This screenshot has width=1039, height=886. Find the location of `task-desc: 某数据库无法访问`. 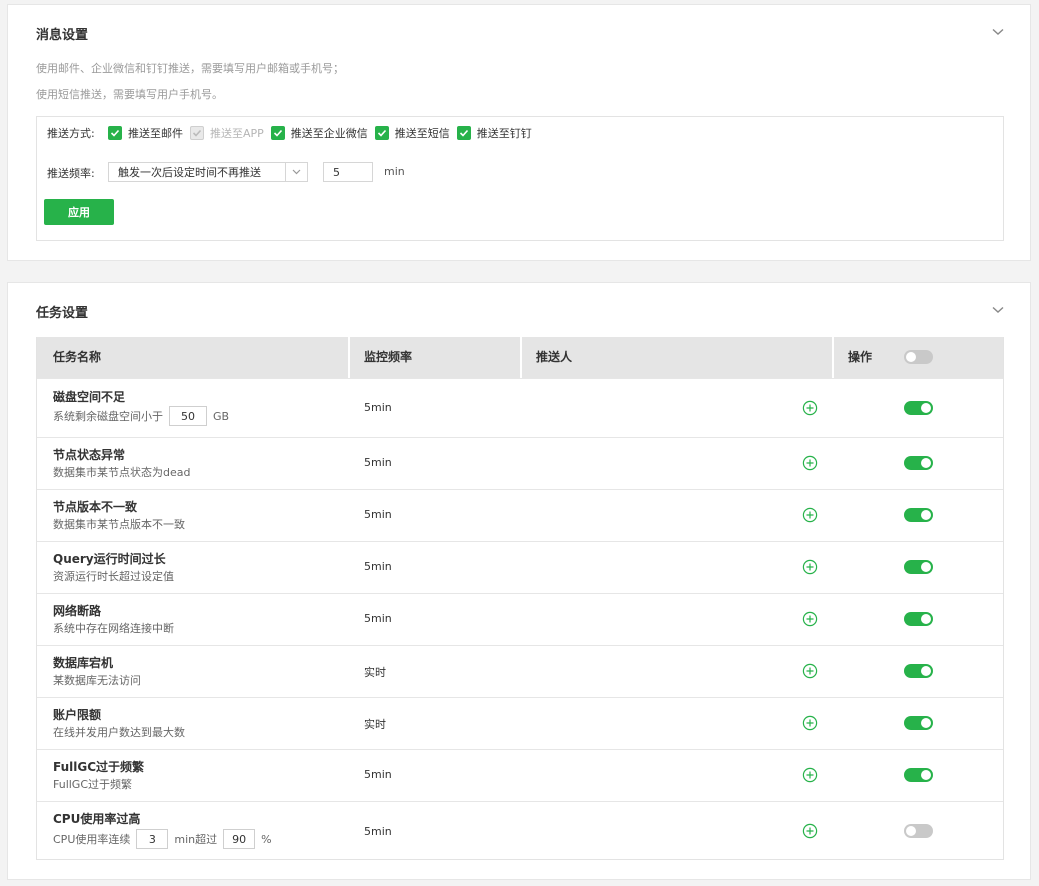

task-desc: 某数据库无法访问 is located at coordinates (97, 680).